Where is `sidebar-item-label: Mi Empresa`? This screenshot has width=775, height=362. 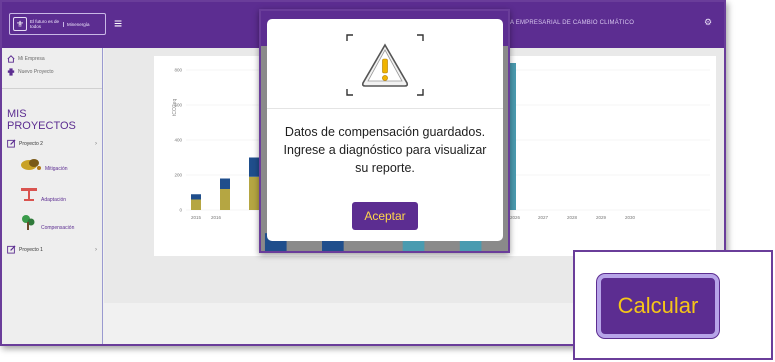
sidebar-item-label: Mi Empresa is located at coordinates (31, 59).